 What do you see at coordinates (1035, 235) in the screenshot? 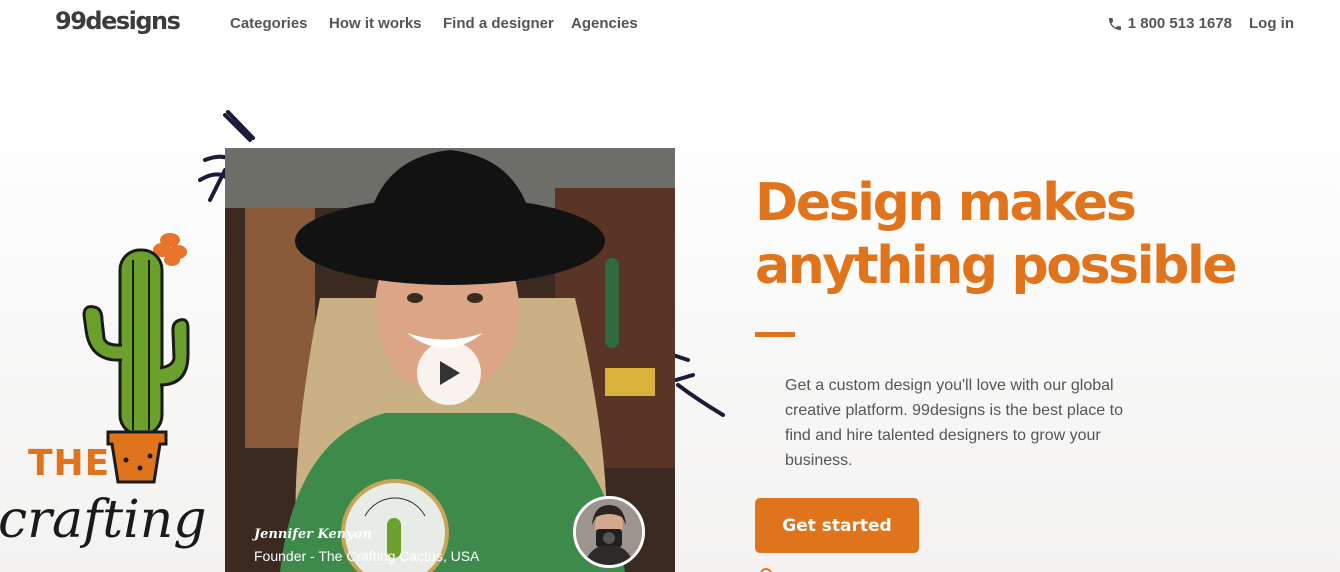
I see `hero-headline: Design makes anything possible` at bounding box center [1035, 235].